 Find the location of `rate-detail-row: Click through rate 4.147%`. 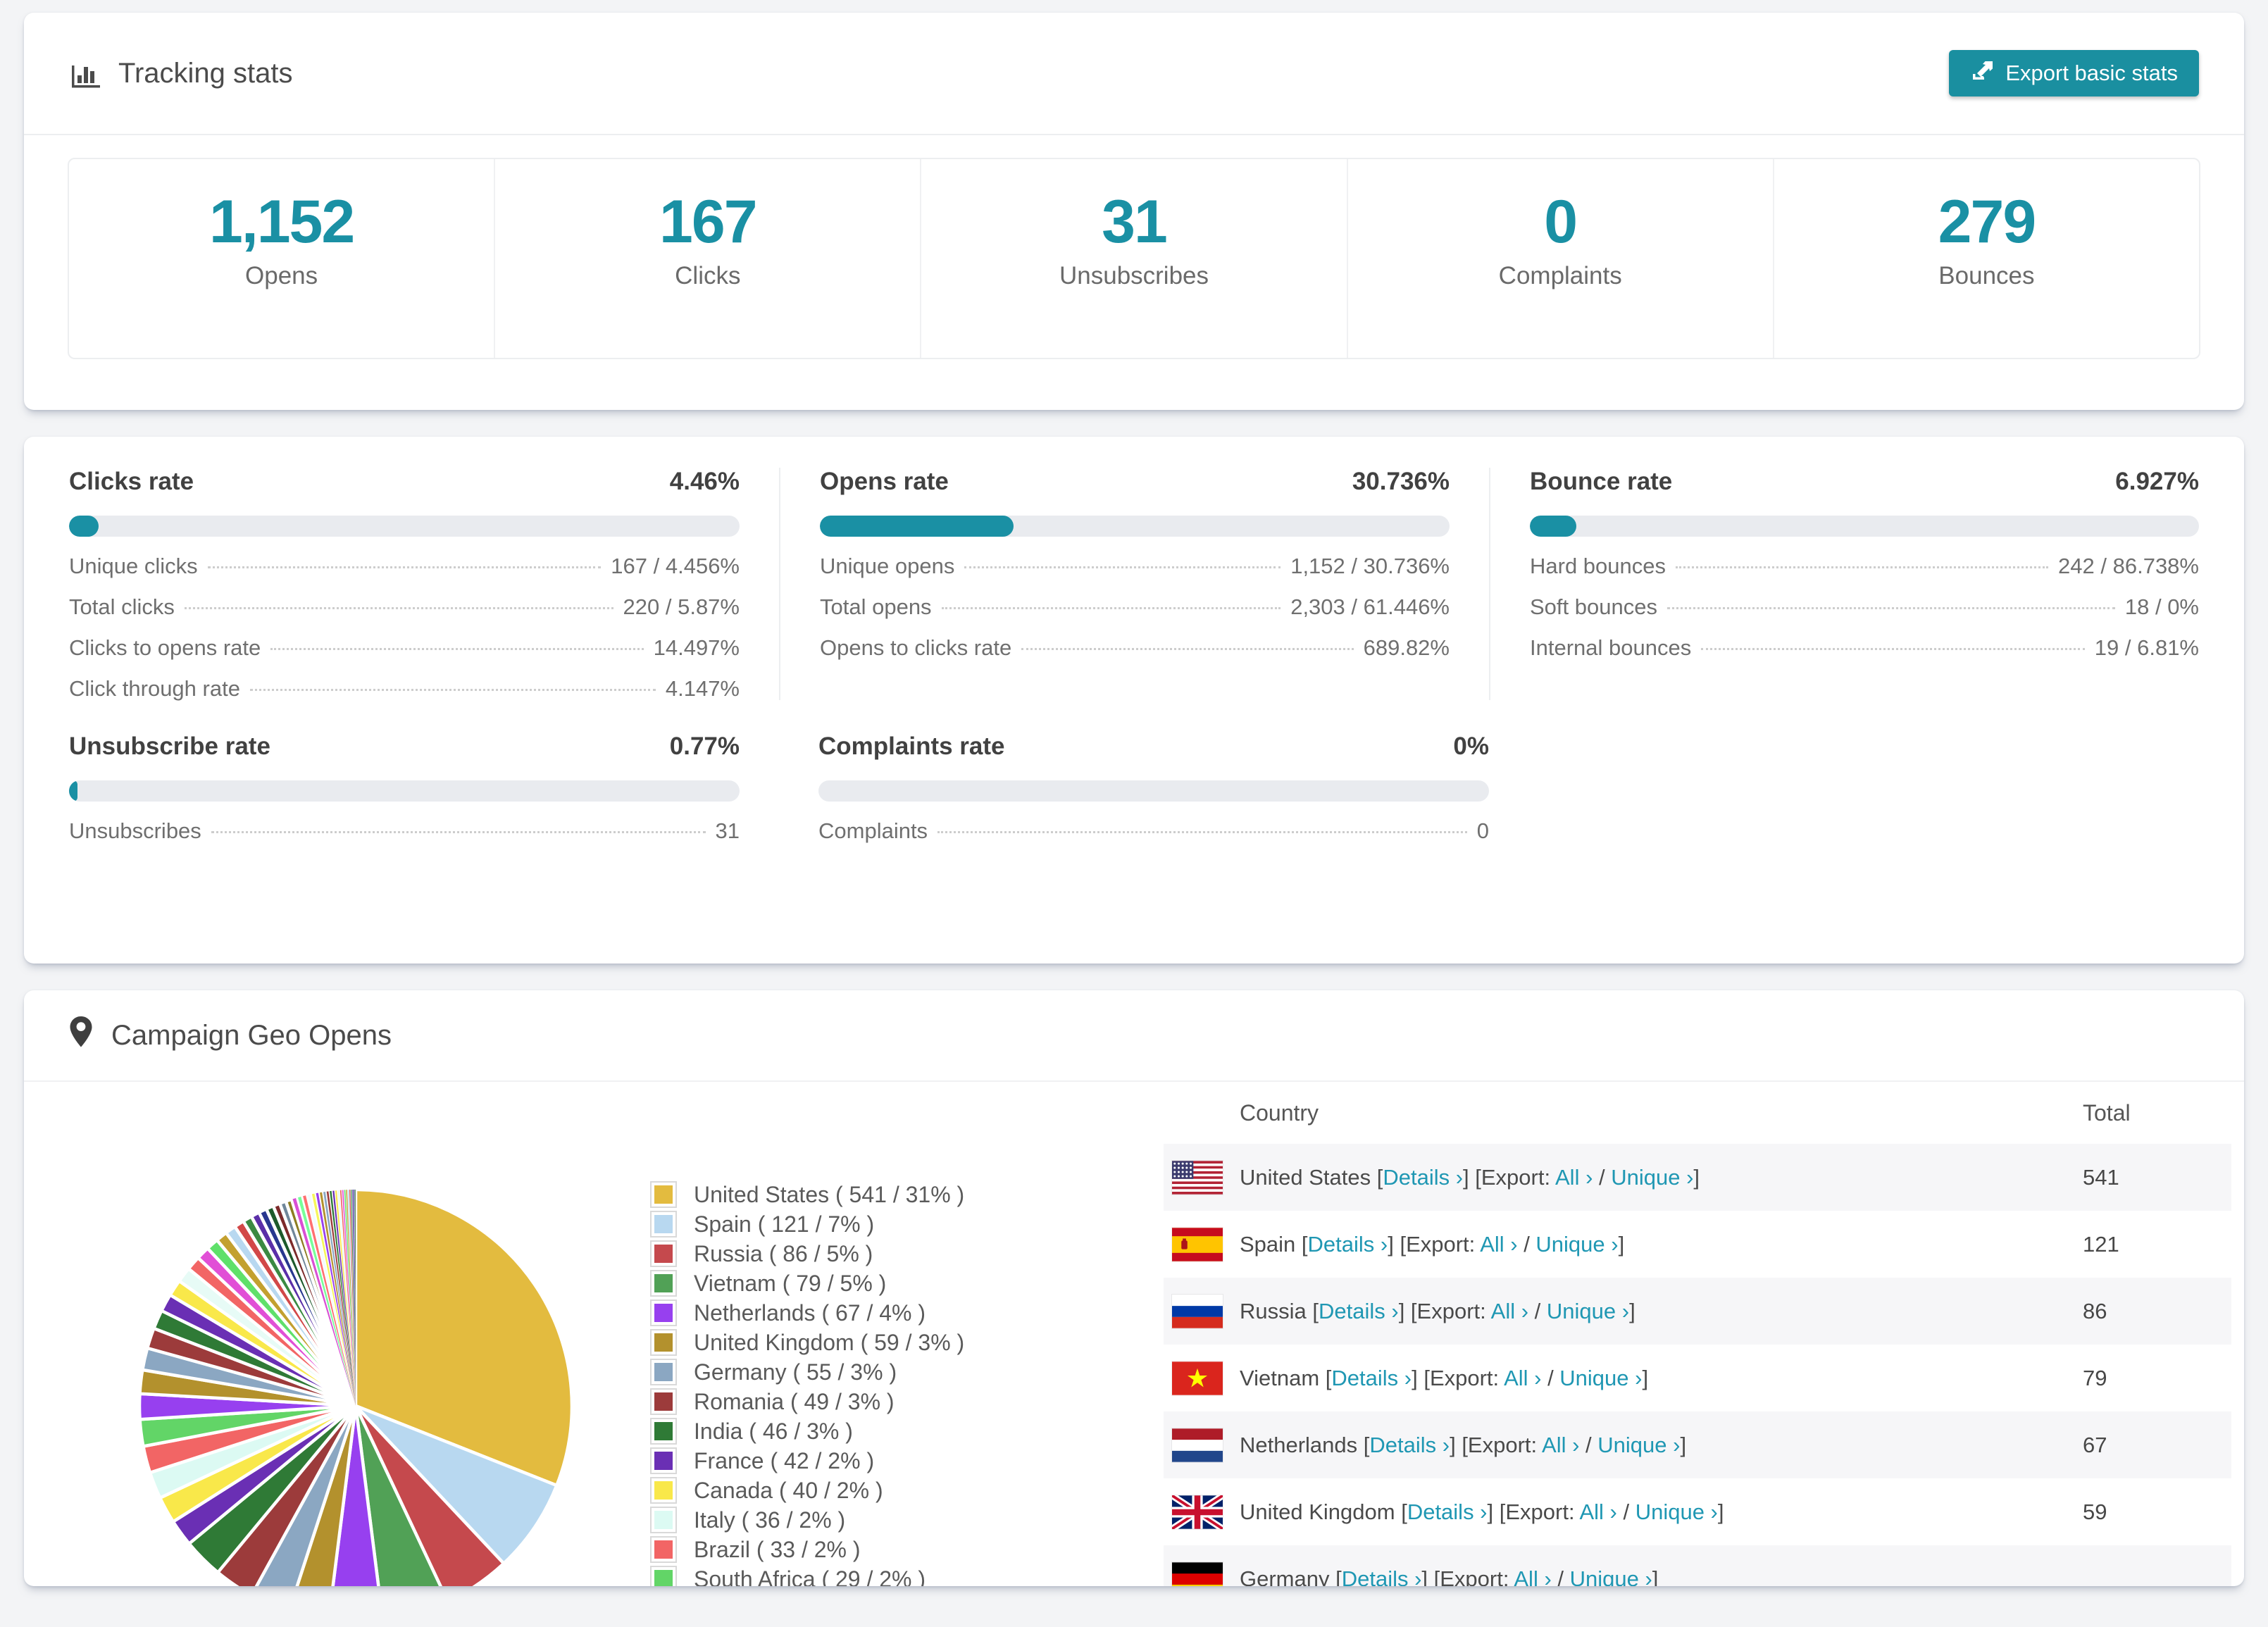

rate-detail-row: Click through rate 4.147% is located at coordinates (405, 688).